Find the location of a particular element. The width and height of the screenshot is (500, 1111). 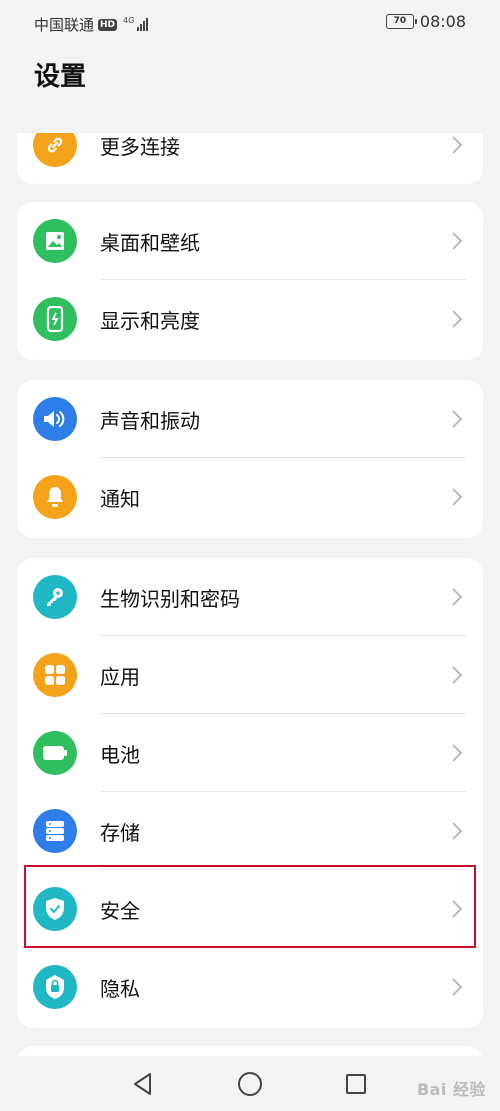

settings-item-label: 电池 is located at coordinates (120, 754).